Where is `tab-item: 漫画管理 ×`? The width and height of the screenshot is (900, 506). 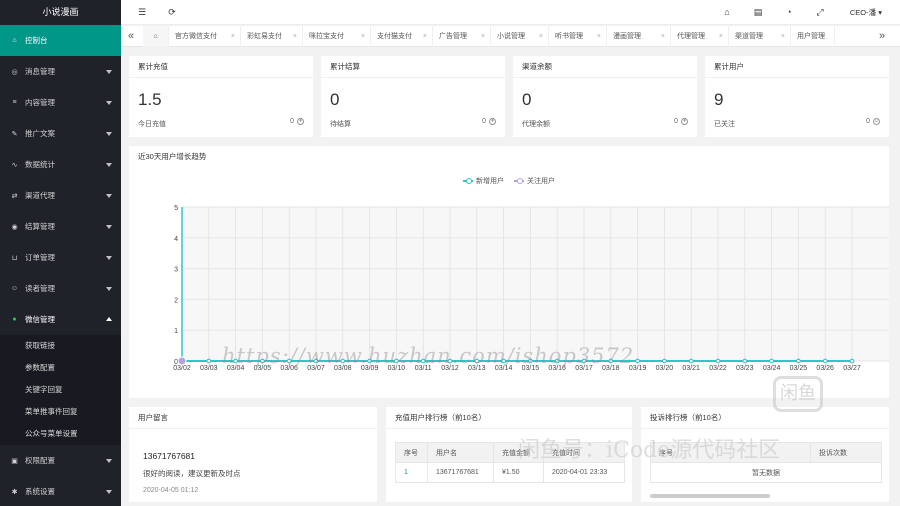 tab-item: 漫画管理 × is located at coordinates (639, 36).